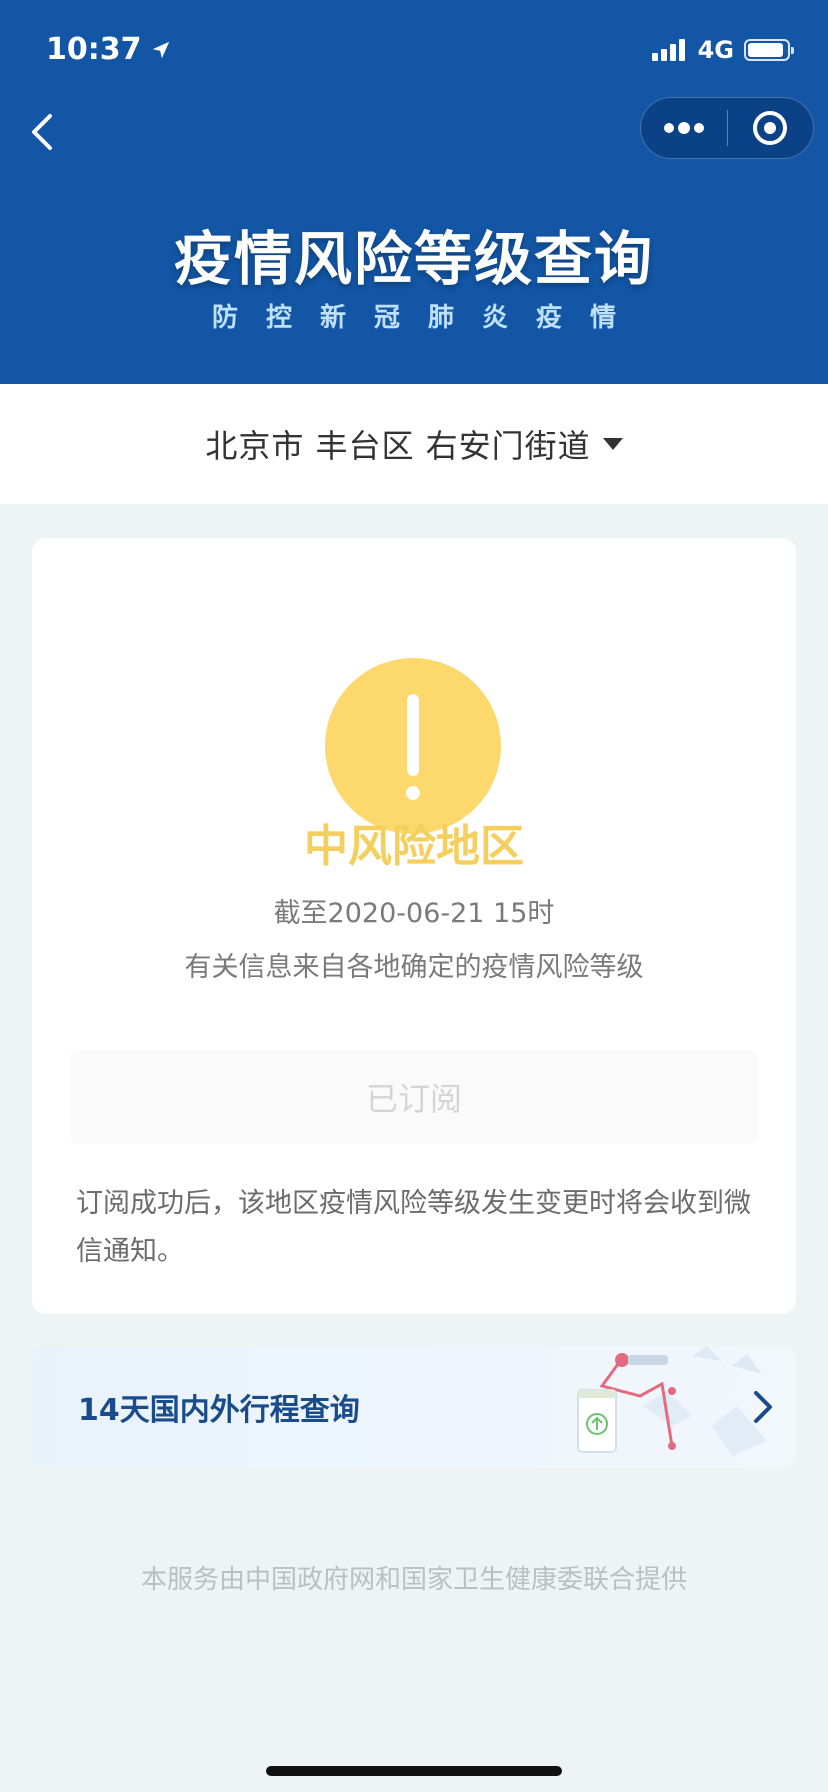  I want to click on warning-exclamation-icon, so click(413, 746).